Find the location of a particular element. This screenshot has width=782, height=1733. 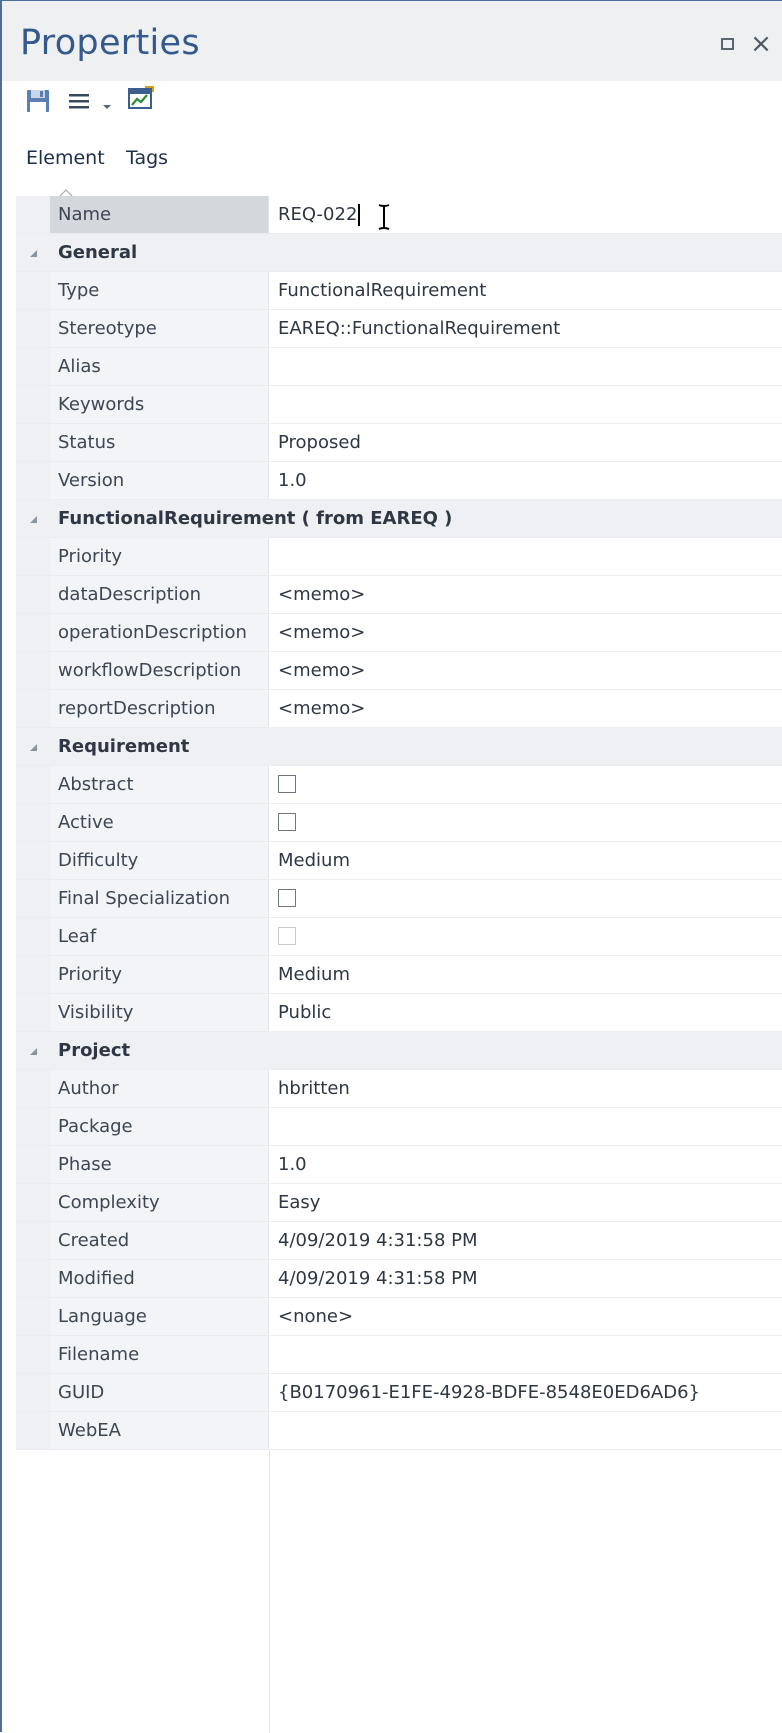

tab-tags: Tags is located at coordinates (147, 158).